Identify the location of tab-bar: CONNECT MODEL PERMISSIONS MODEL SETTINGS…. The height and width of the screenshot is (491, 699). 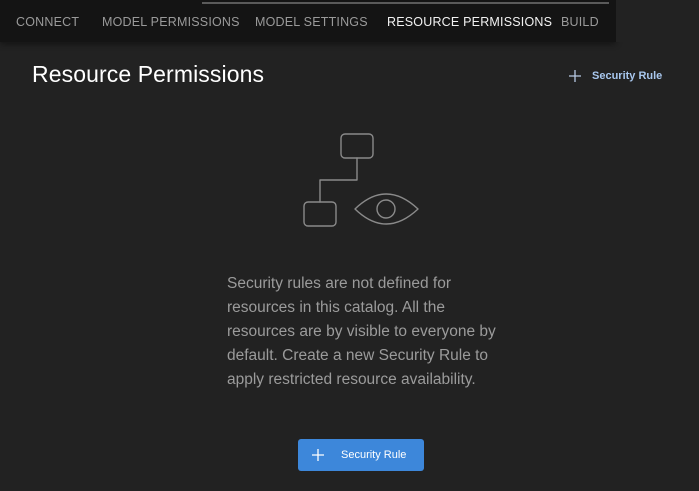
(308, 21).